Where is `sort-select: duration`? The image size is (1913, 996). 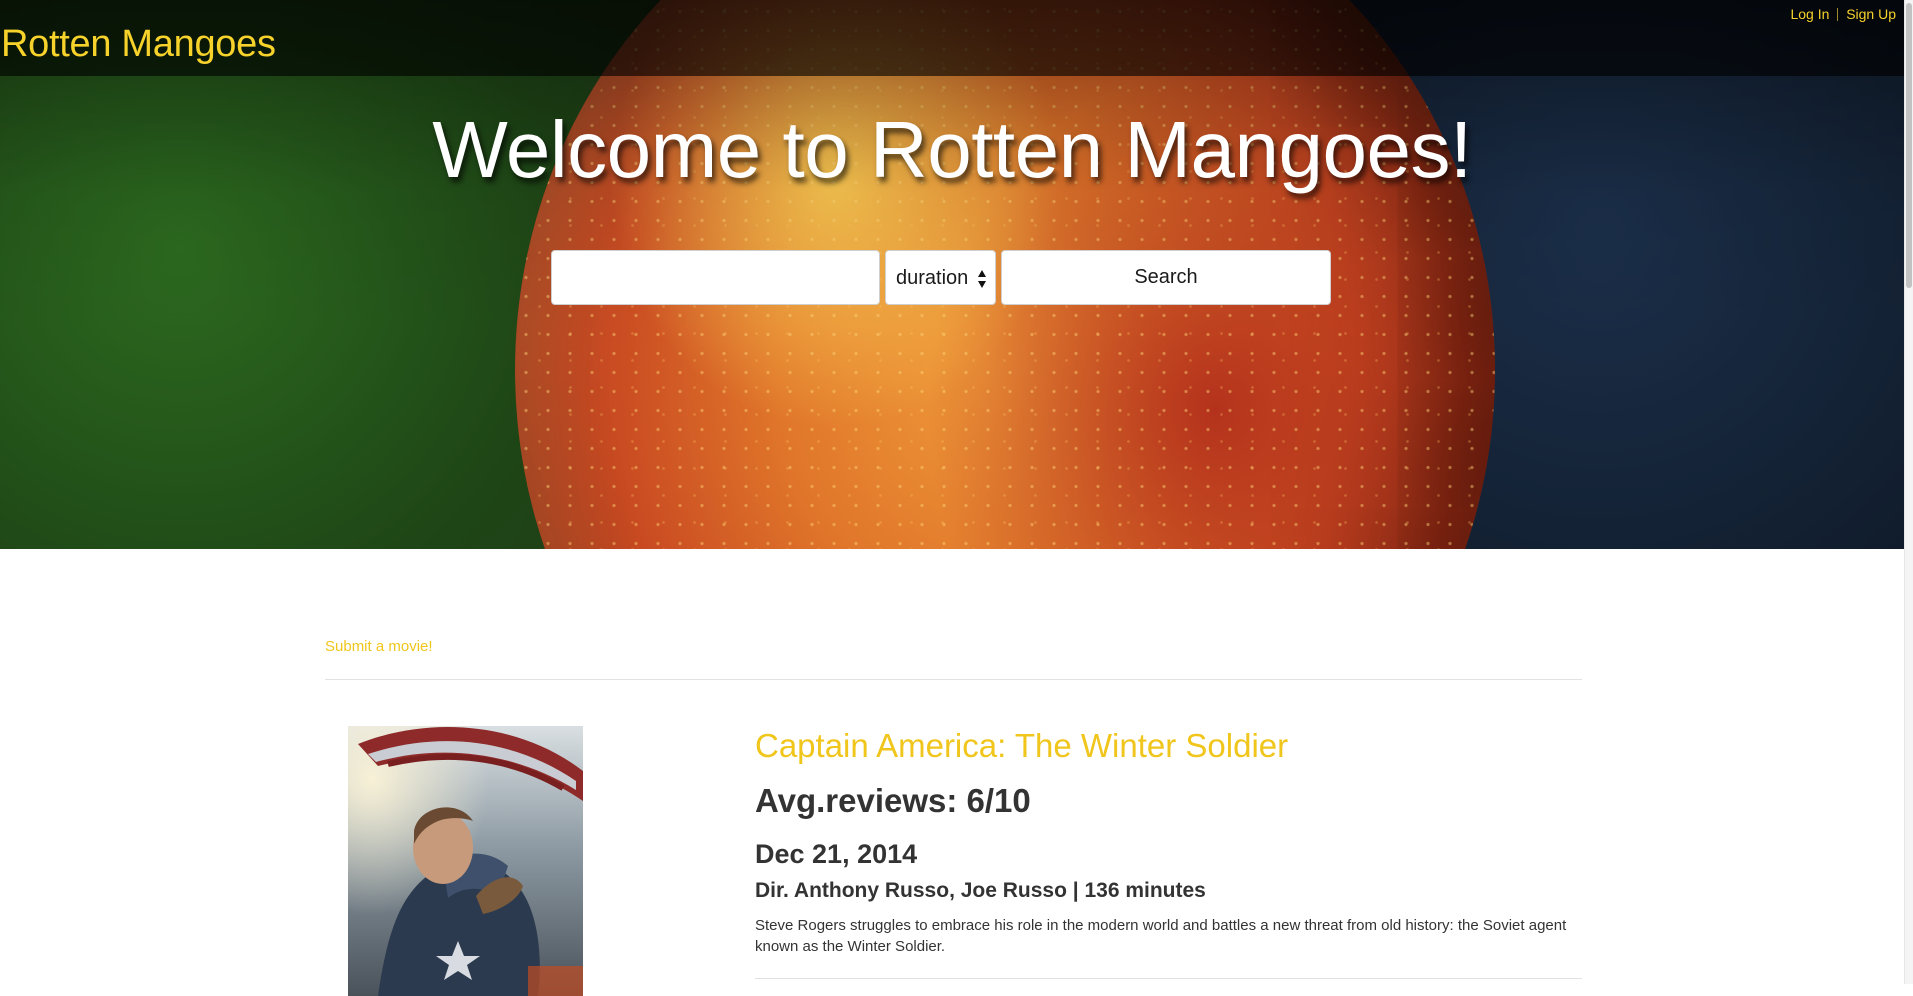 sort-select: duration is located at coordinates (940, 277).